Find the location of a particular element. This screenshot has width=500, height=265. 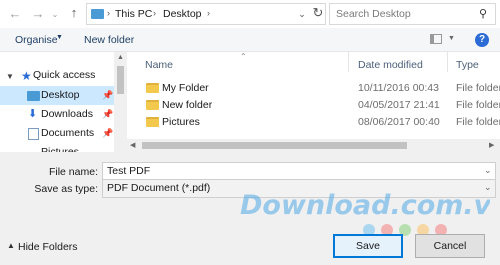

this-pc-folder-icon is located at coordinates (97, 14).